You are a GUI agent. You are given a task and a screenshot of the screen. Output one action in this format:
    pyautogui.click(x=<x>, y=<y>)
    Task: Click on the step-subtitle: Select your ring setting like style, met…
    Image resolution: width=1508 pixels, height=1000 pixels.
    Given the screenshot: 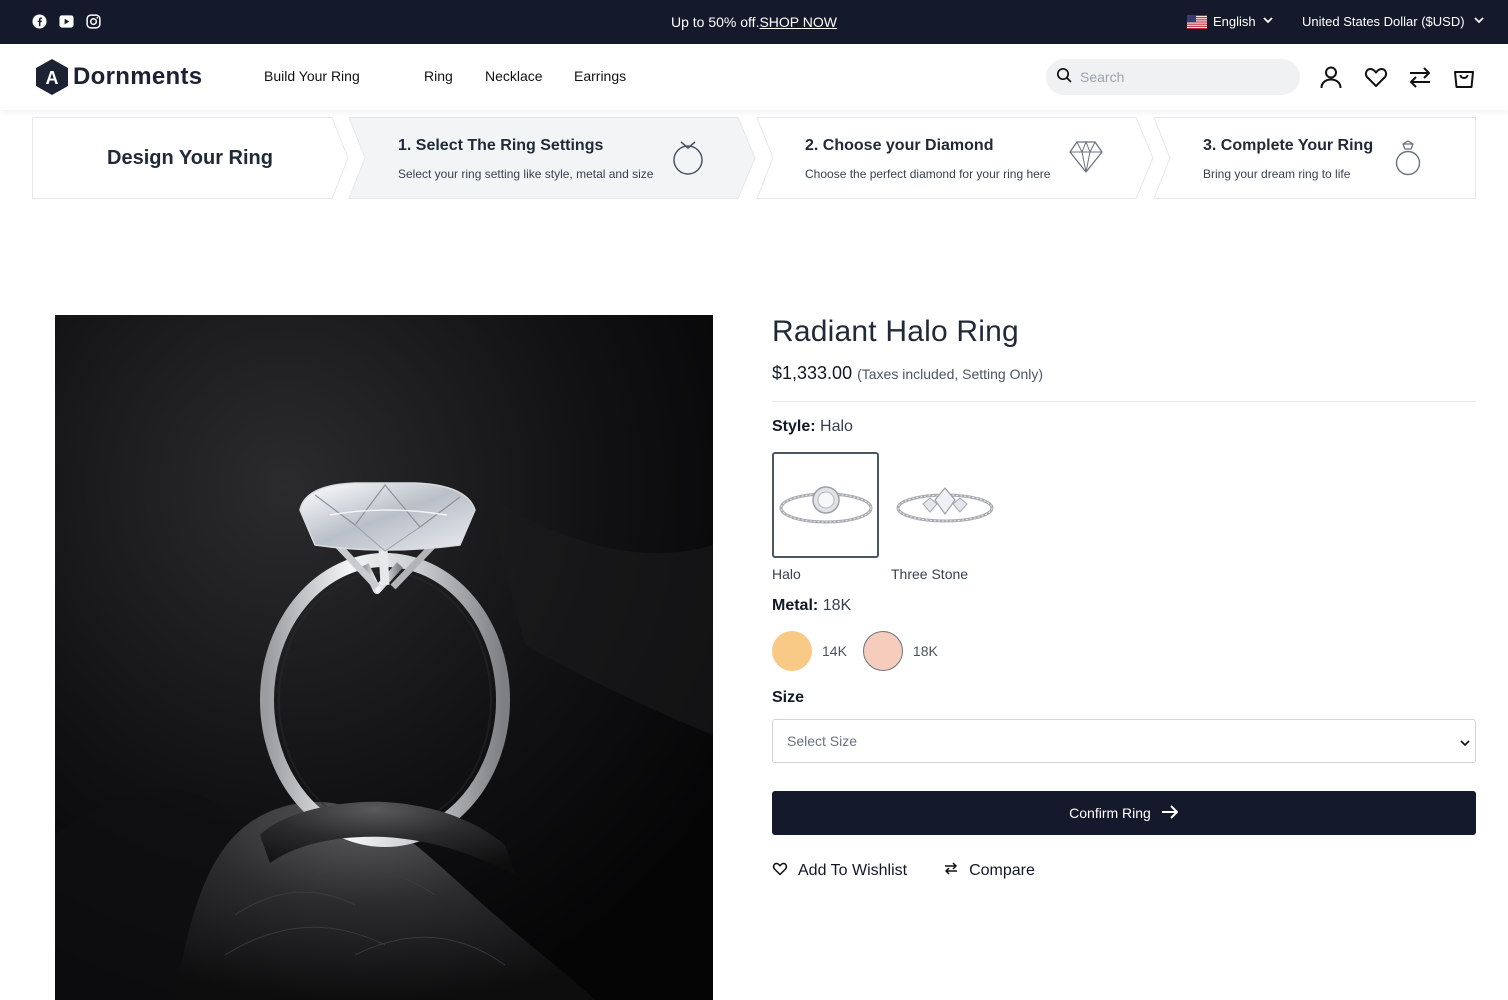 What is the action you would take?
    pyautogui.click(x=526, y=174)
    